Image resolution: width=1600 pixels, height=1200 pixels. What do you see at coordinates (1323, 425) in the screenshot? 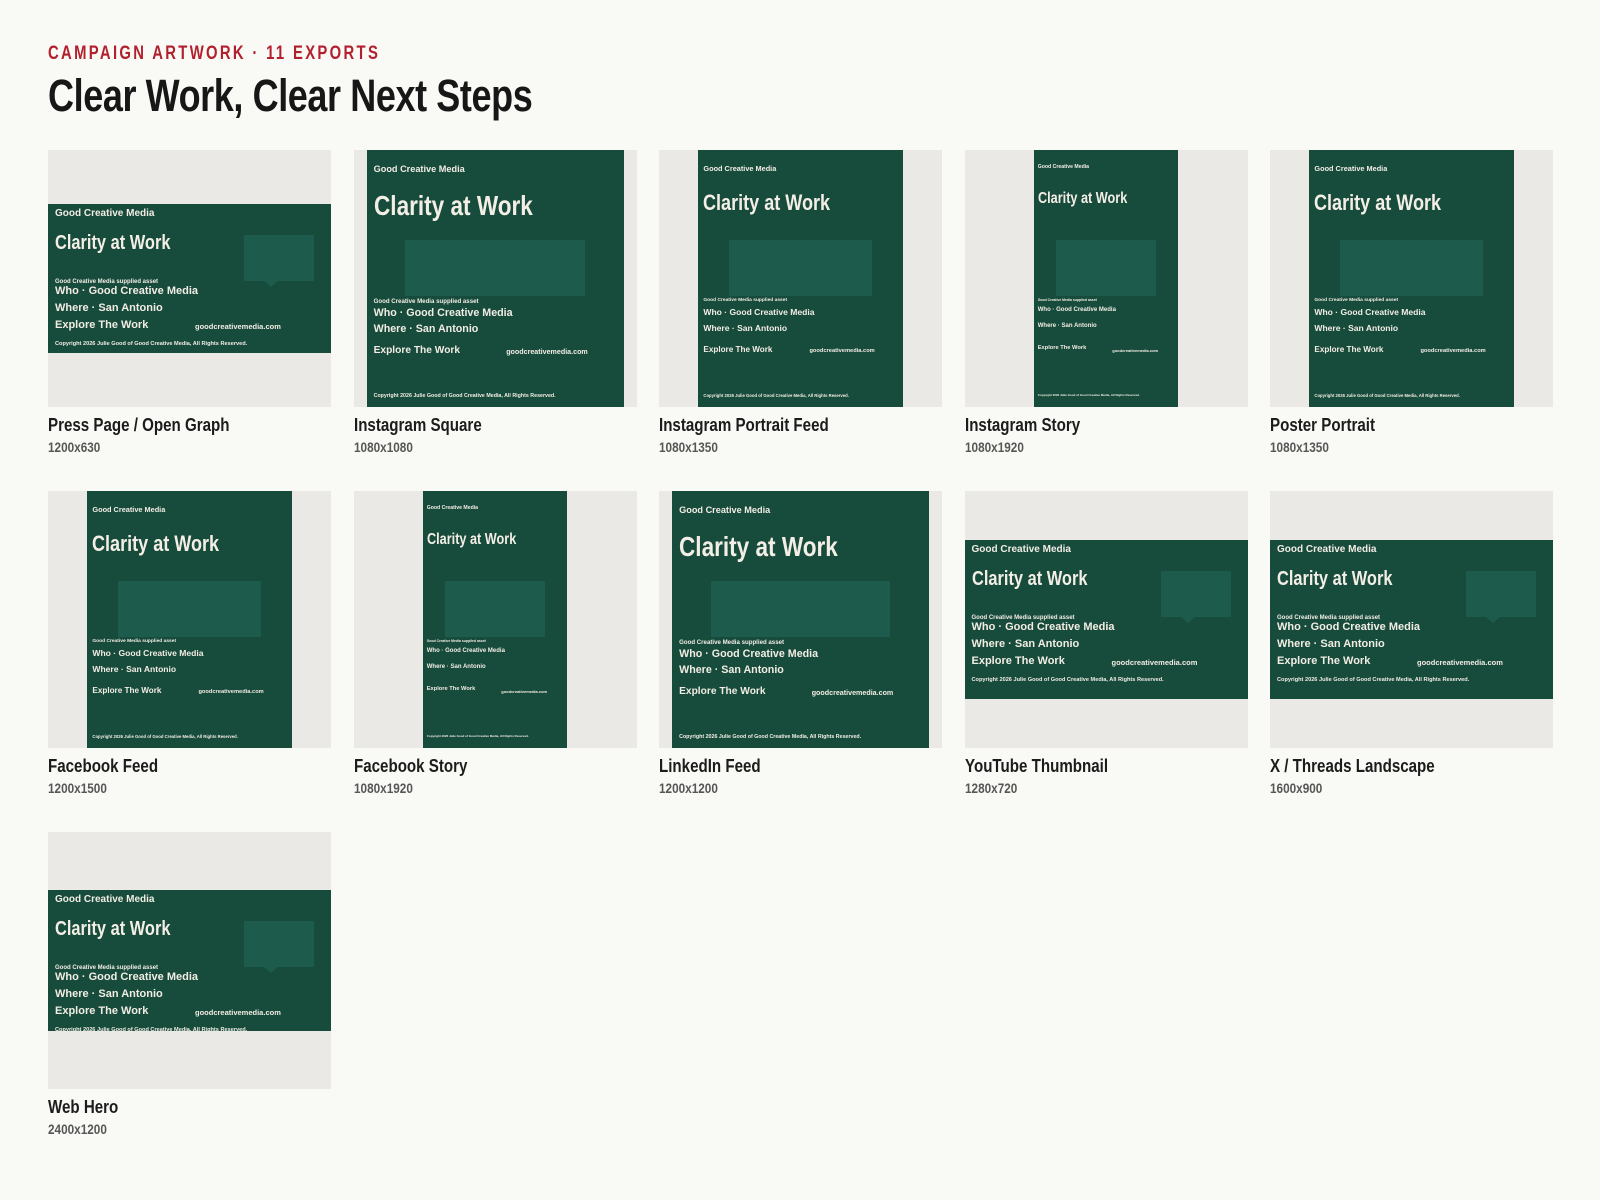
I see `export-name: Poster Portrait` at bounding box center [1323, 425].